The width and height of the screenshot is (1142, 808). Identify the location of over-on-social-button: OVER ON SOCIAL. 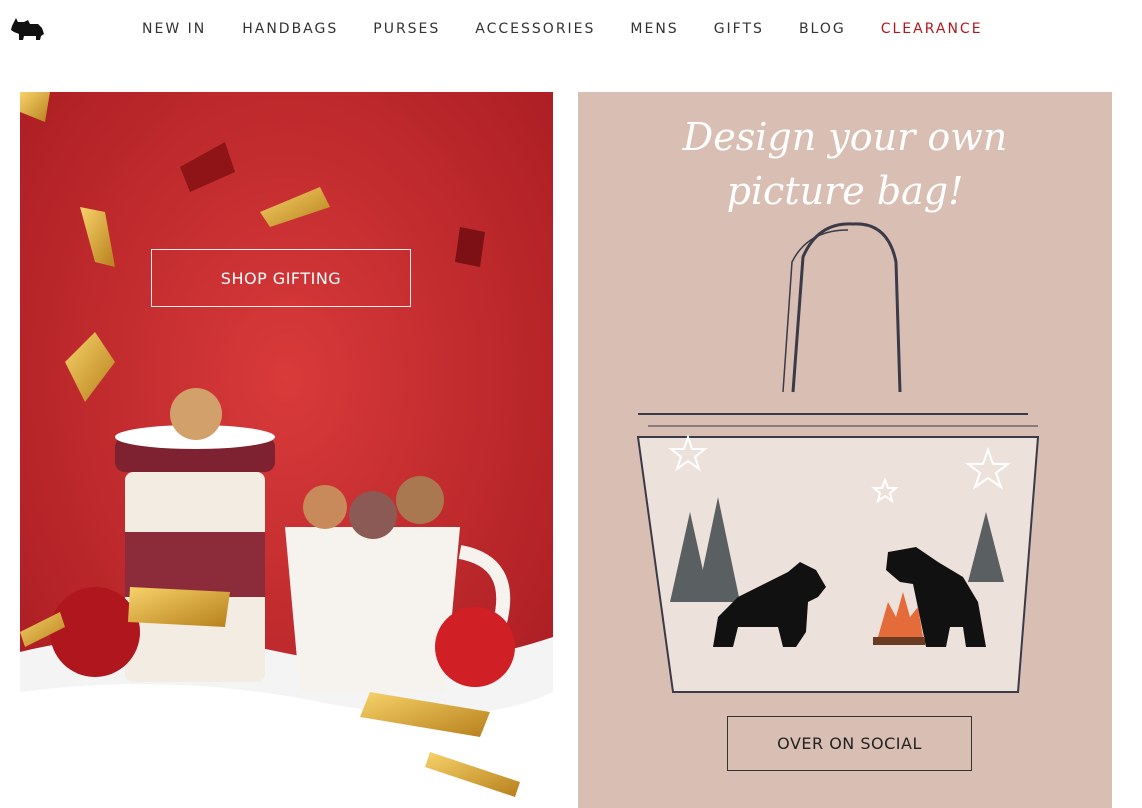
(849, 743).